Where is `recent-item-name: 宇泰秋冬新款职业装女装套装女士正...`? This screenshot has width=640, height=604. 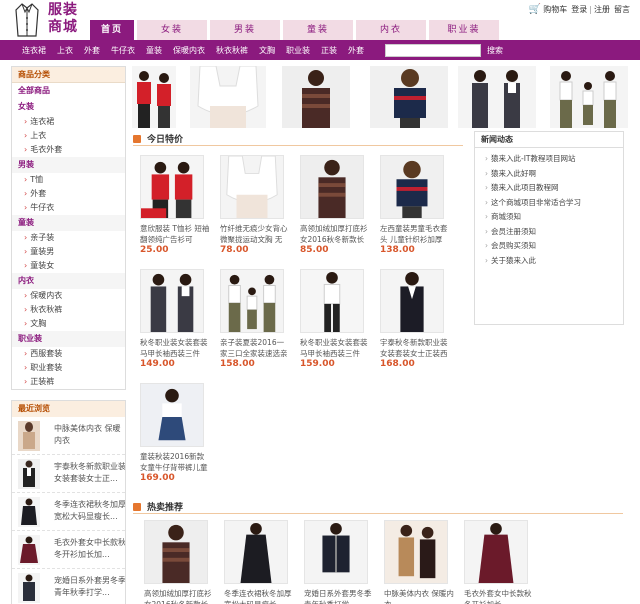 recent-item-name: 宇泰秋冬新款职业装女装套装女士正... is located at coordinates (90, 474).